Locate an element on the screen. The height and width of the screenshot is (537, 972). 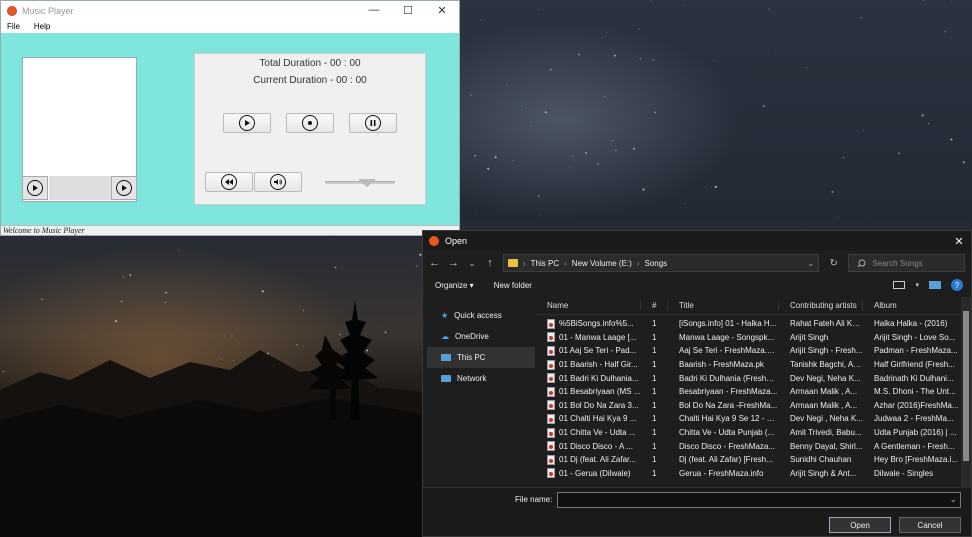
minimize-button: — is located at coordinates (374, 10).